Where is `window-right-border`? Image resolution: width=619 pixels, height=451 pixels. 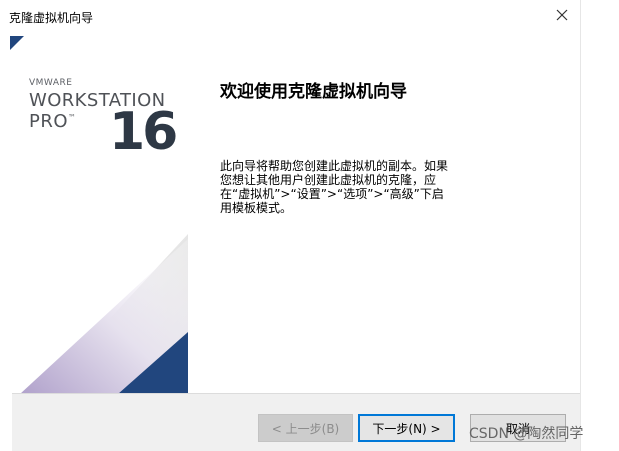 window-right-border is located at coordinates (580, 225).